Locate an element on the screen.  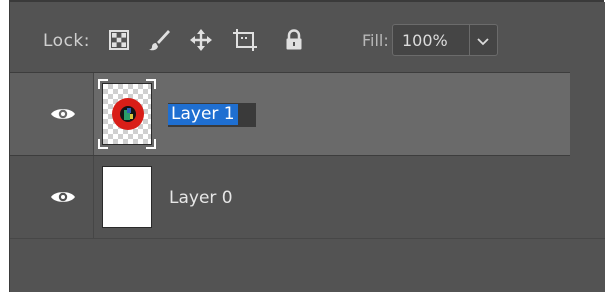
lock-label: Lock: is located at coordinates (66, 41).